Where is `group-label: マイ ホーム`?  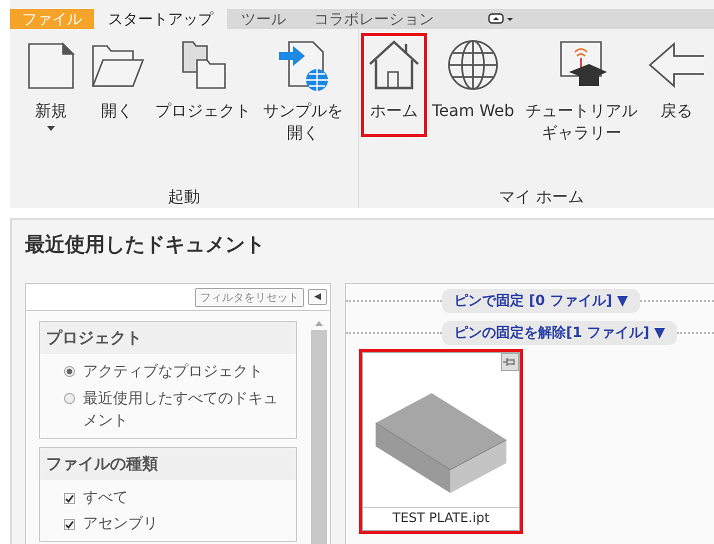
group-label: マイ ホーム is located at coordinates (541, 197).